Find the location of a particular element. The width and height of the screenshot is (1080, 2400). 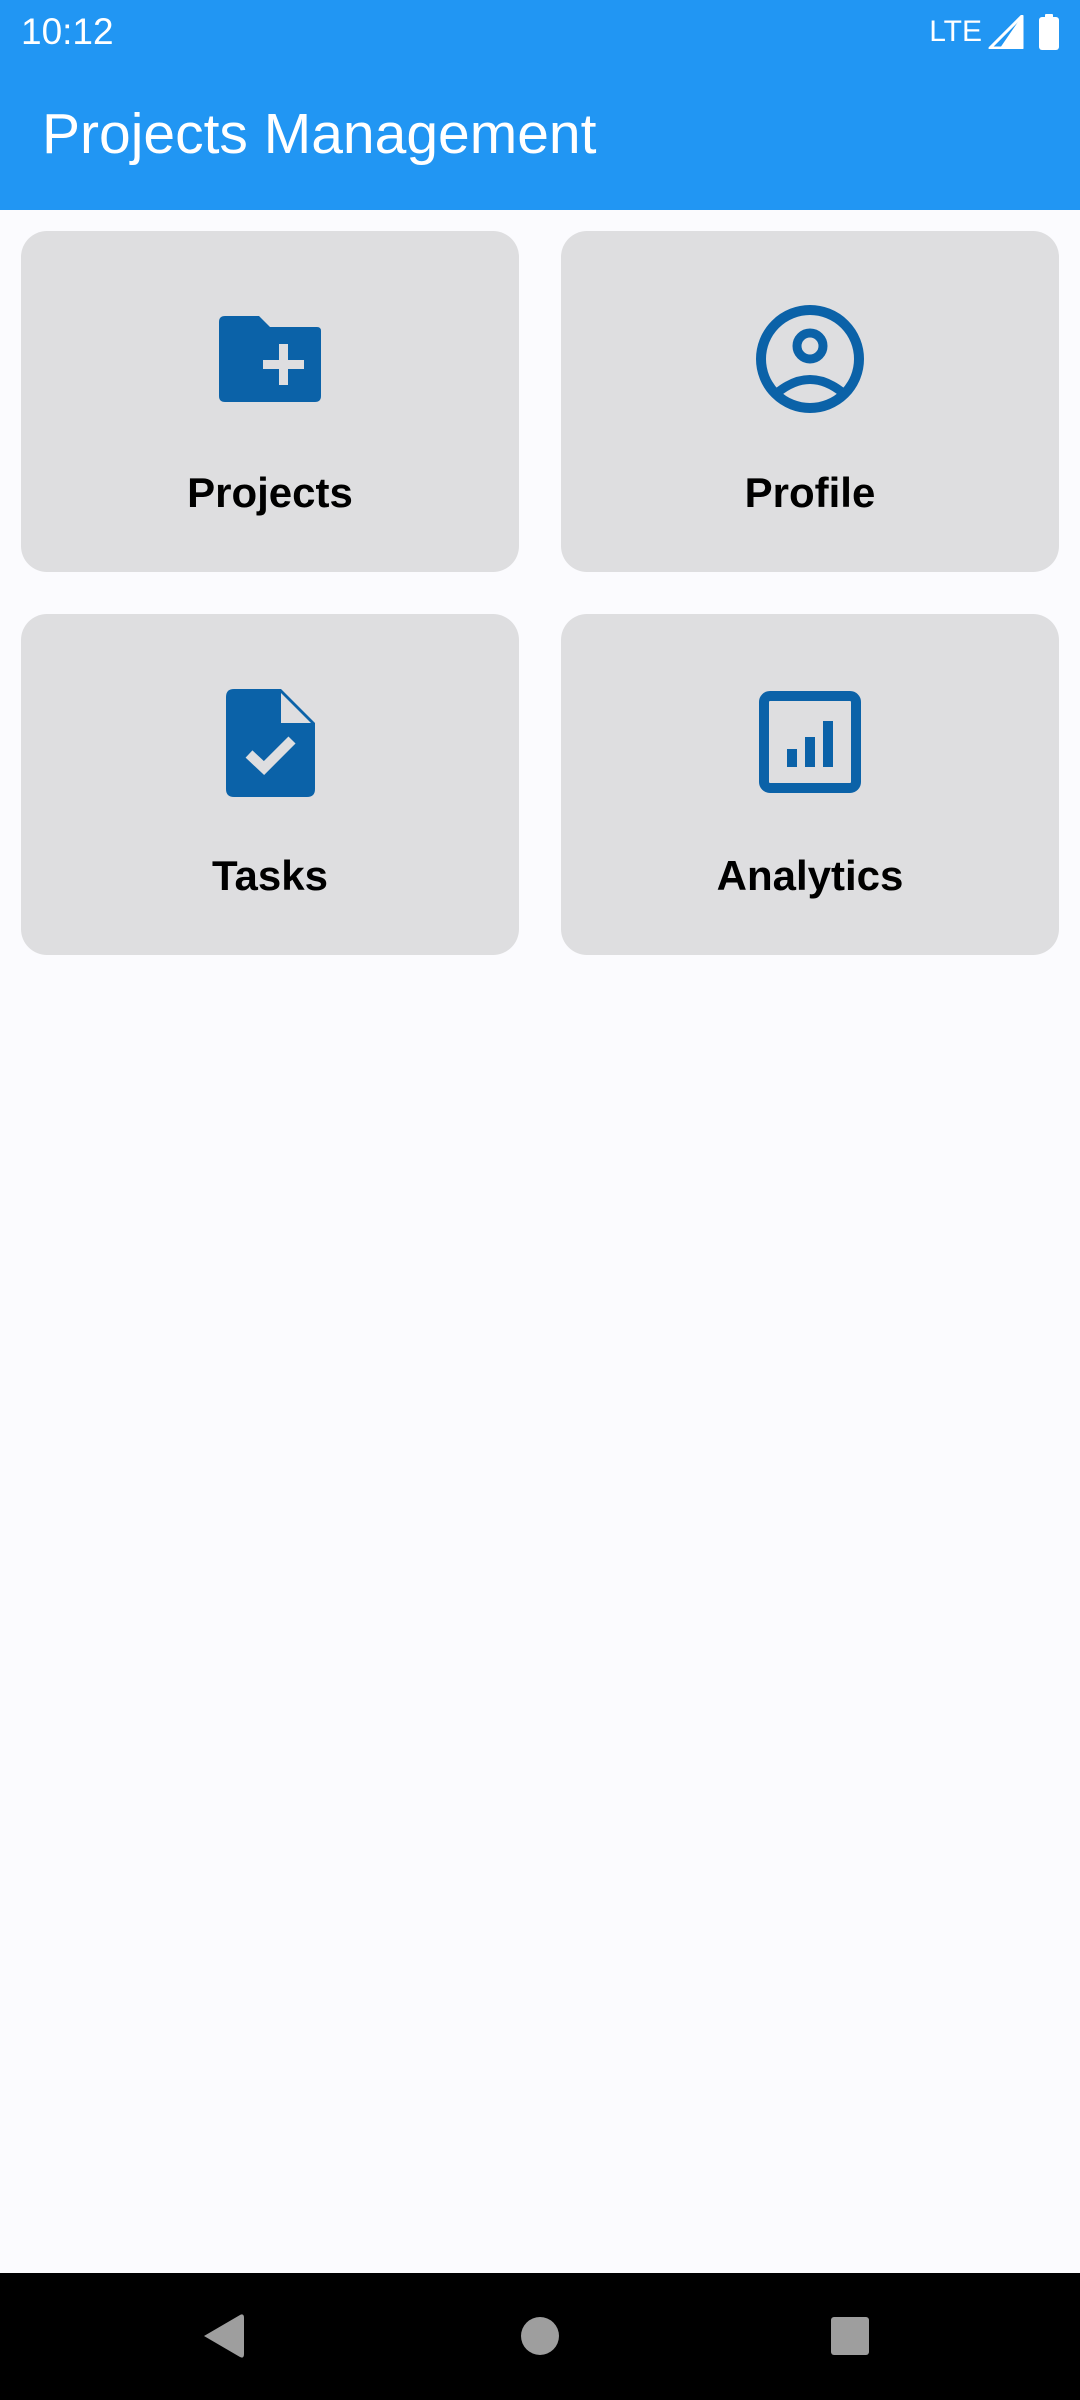

analytics-icon is located at coordinates (810, 742).